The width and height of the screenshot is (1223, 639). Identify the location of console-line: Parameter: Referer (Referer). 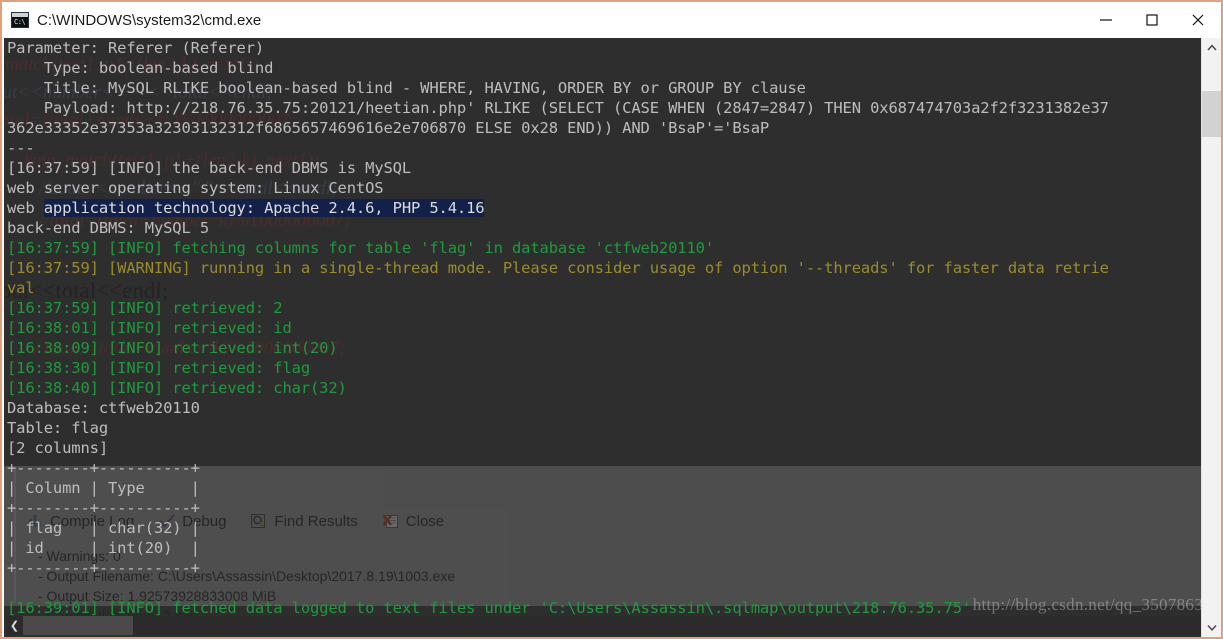
(136, 48).